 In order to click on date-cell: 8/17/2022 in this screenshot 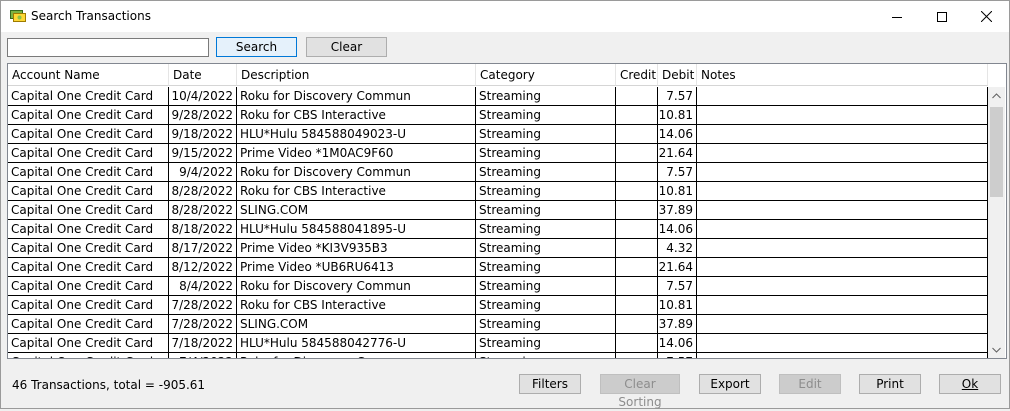, I will do `click(203, 248)`.